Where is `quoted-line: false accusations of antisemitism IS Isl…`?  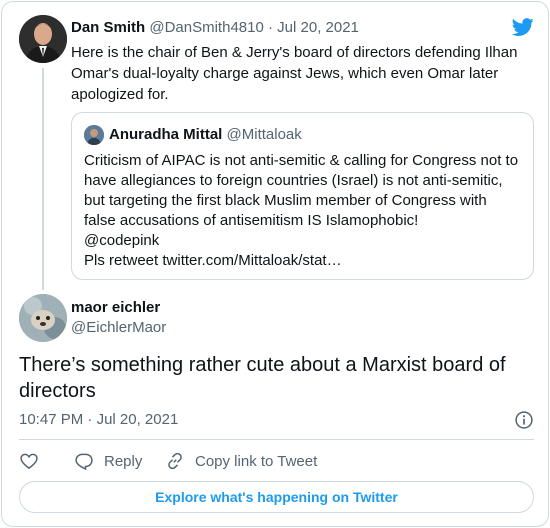 quoted-line: false accusations of antisemitism IS Isl… is located at coordinates (251, 220).